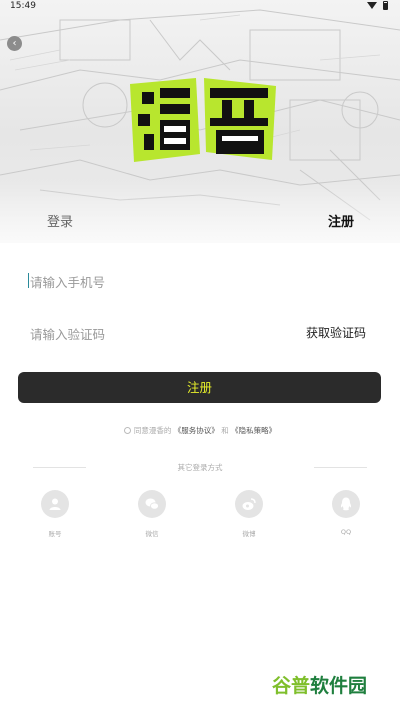 The image size is (400, 710). Describe the element at coordinates (203, 120) in the screenshot. I see `app-logo` at that location.